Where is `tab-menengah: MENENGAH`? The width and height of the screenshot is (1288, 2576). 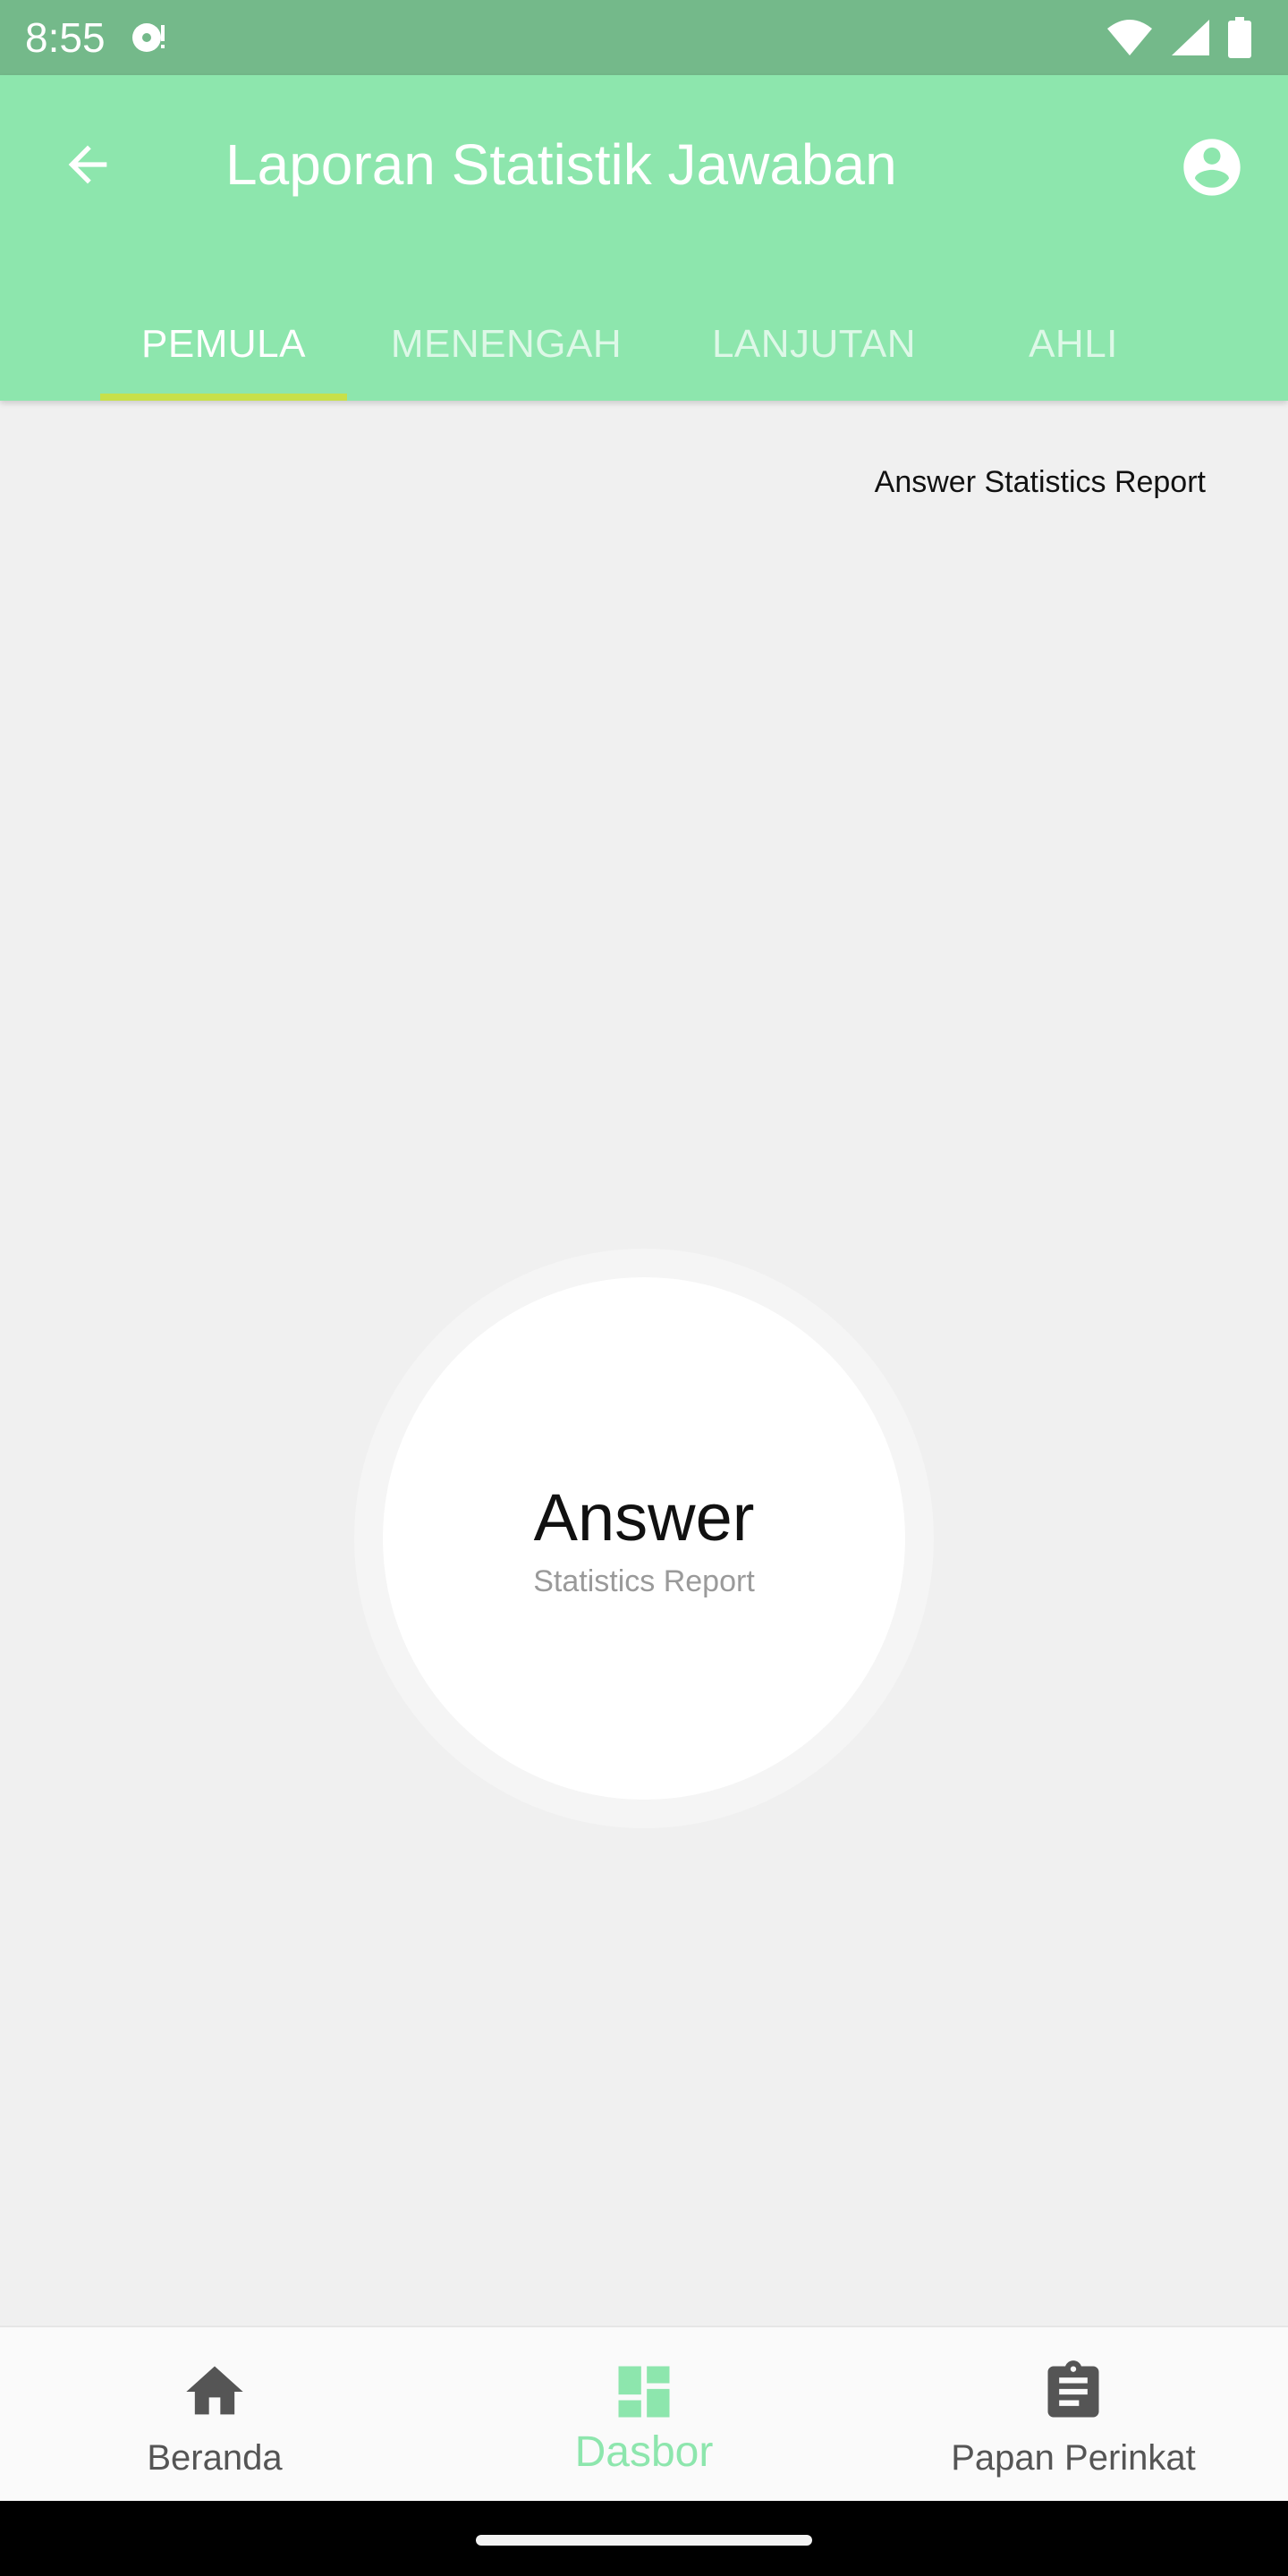
tab-menengah: MENENGAH is located at coordinates (506, 344).